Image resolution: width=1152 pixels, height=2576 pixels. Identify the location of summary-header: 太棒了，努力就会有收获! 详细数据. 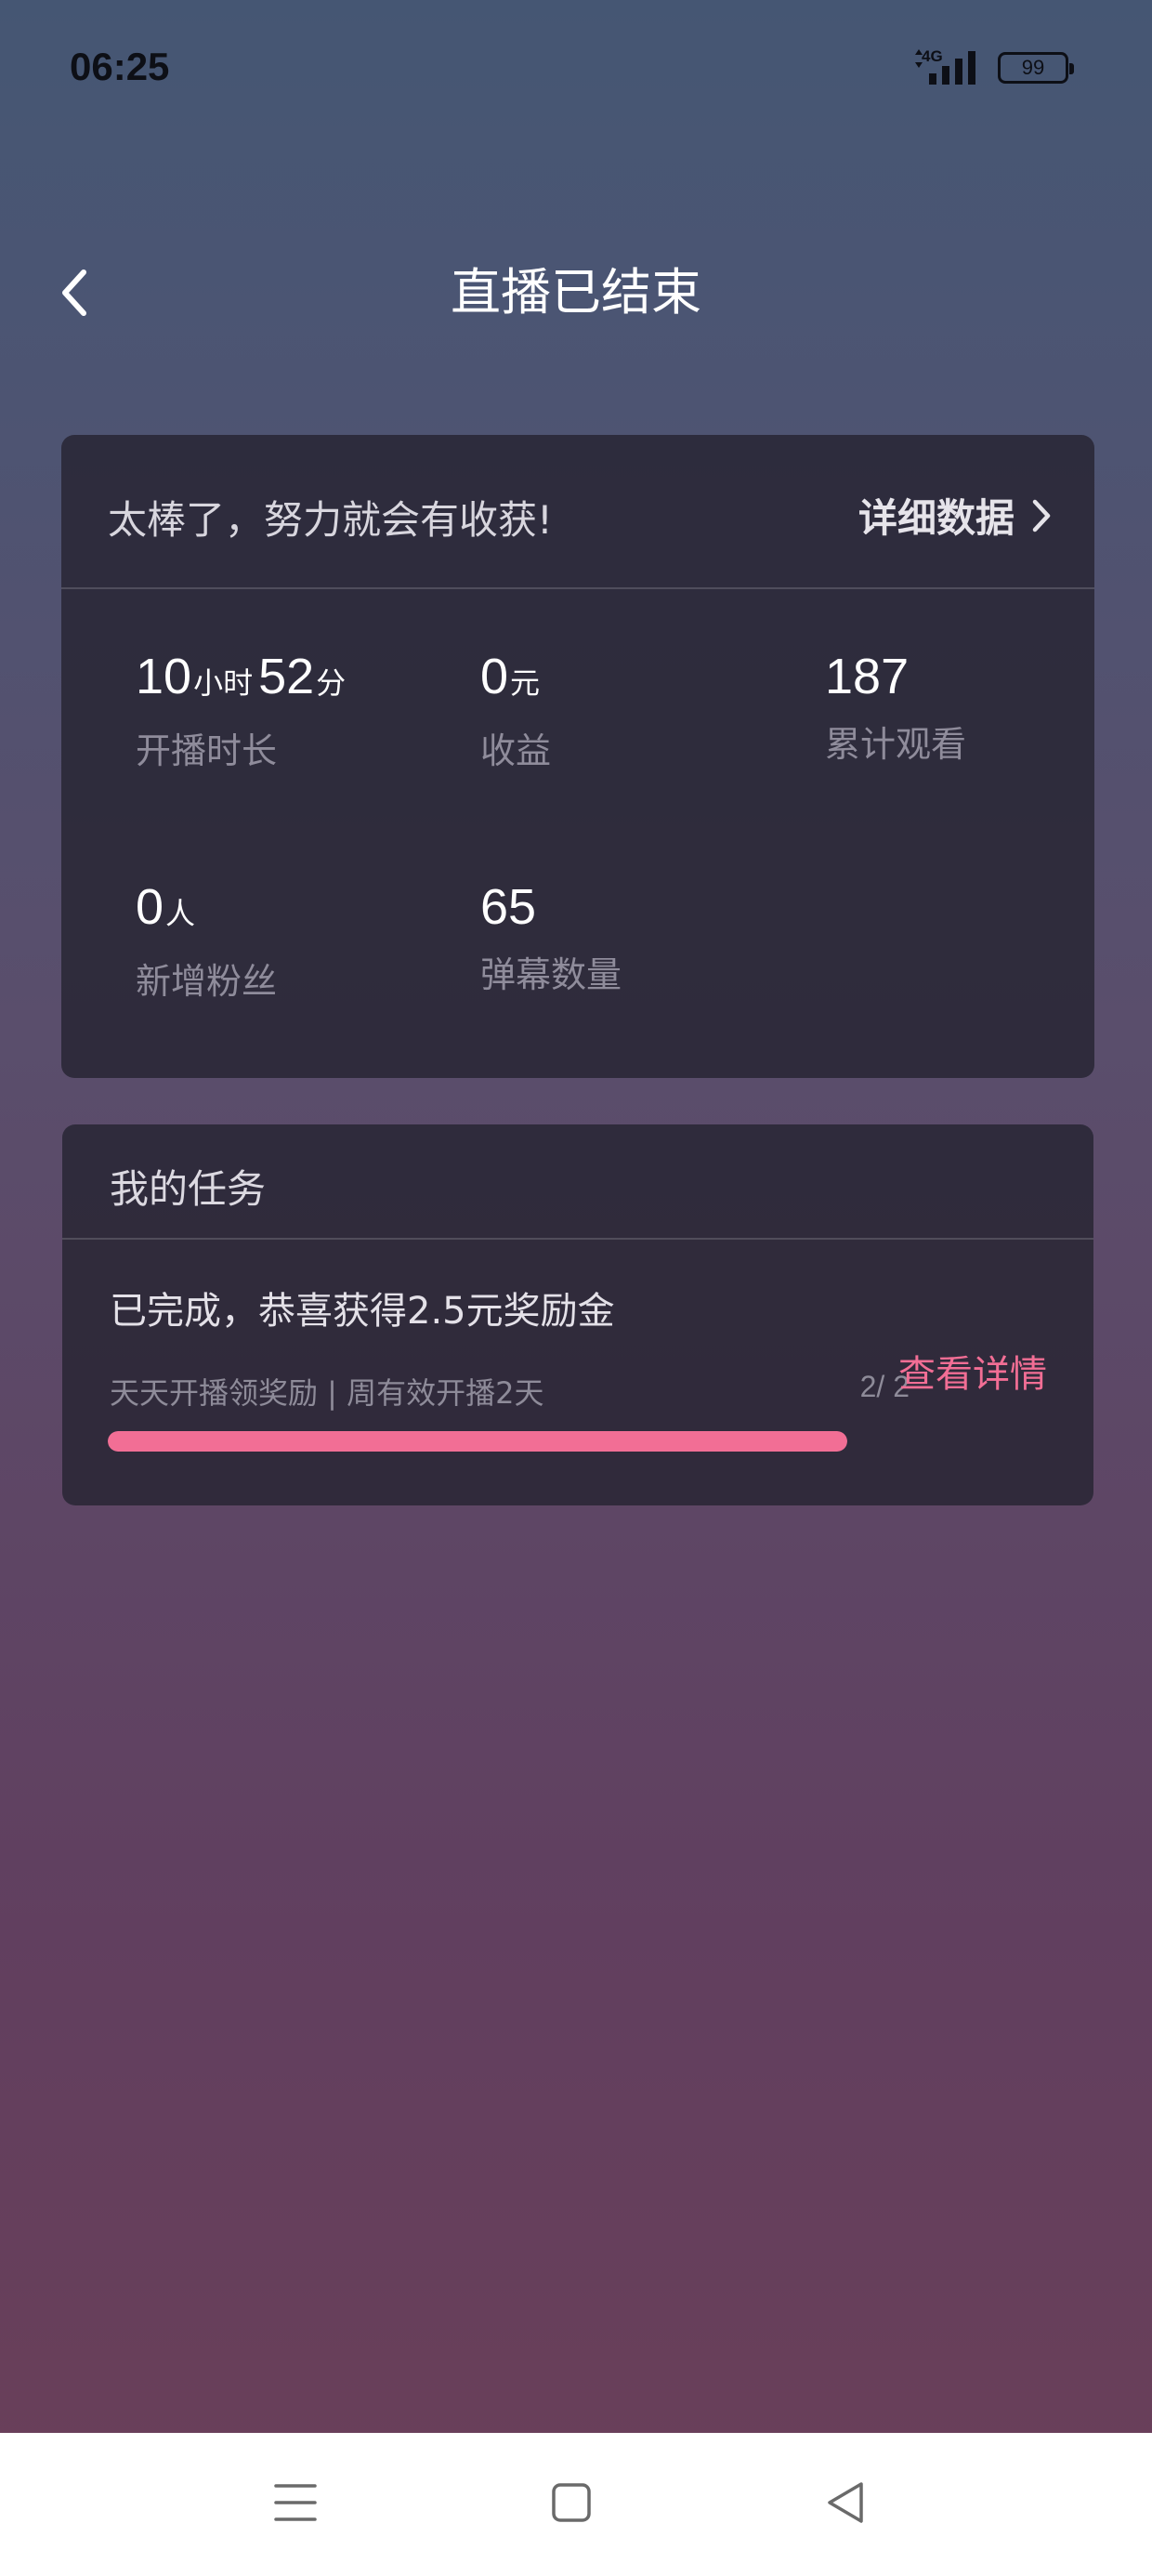
(577, 512).